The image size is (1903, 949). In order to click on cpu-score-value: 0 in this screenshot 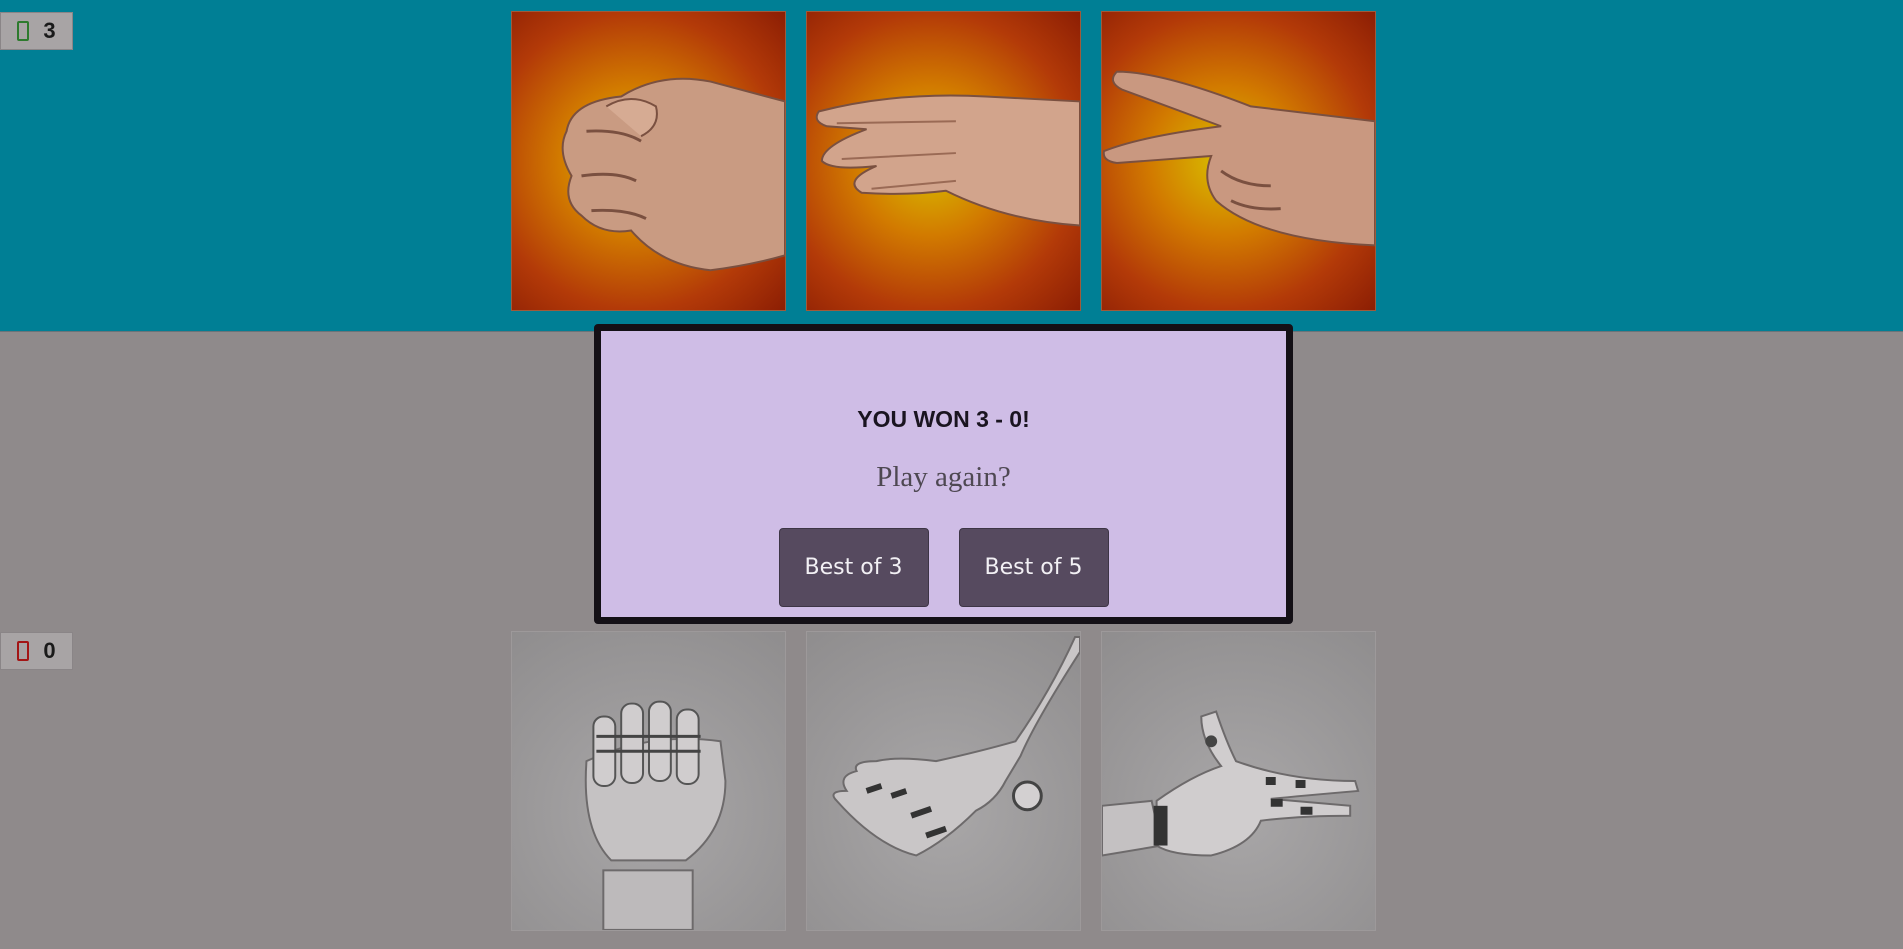, I will do `click(49, 650)`.